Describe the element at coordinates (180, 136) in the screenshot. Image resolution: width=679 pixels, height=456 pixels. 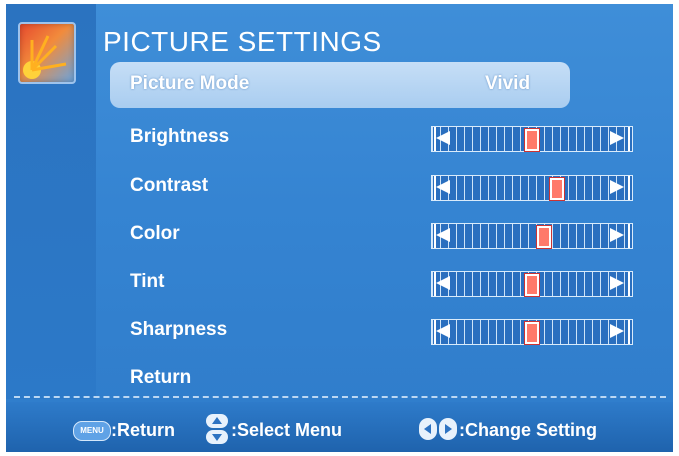
I see `menu-row-label: Brightness` at that location.